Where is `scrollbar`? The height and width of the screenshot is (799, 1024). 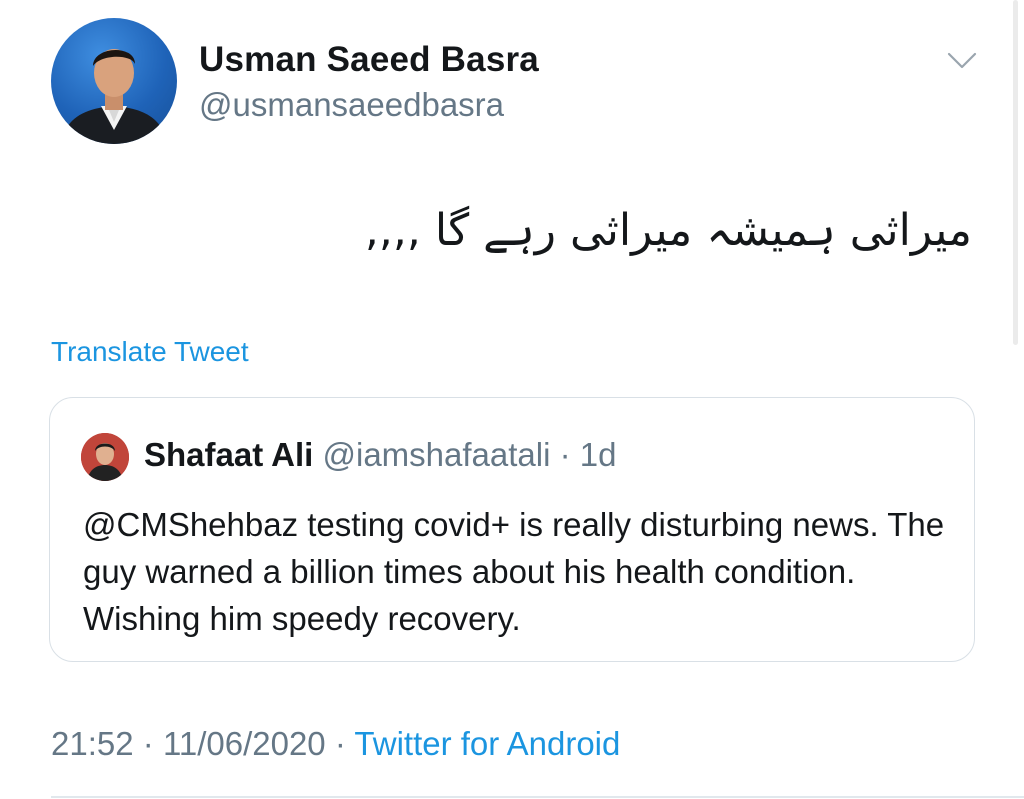 scrollbar is located at coordinates (1015, 172).